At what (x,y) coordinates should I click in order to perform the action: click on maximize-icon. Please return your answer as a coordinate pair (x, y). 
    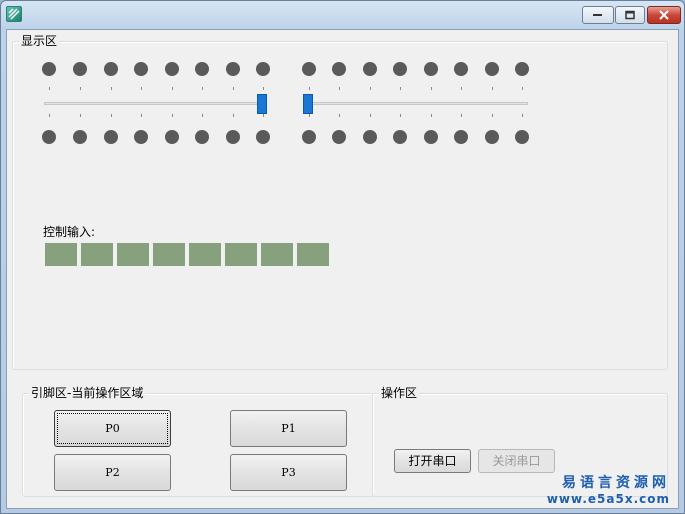
    Looking at the image, I should click on (630, 15).